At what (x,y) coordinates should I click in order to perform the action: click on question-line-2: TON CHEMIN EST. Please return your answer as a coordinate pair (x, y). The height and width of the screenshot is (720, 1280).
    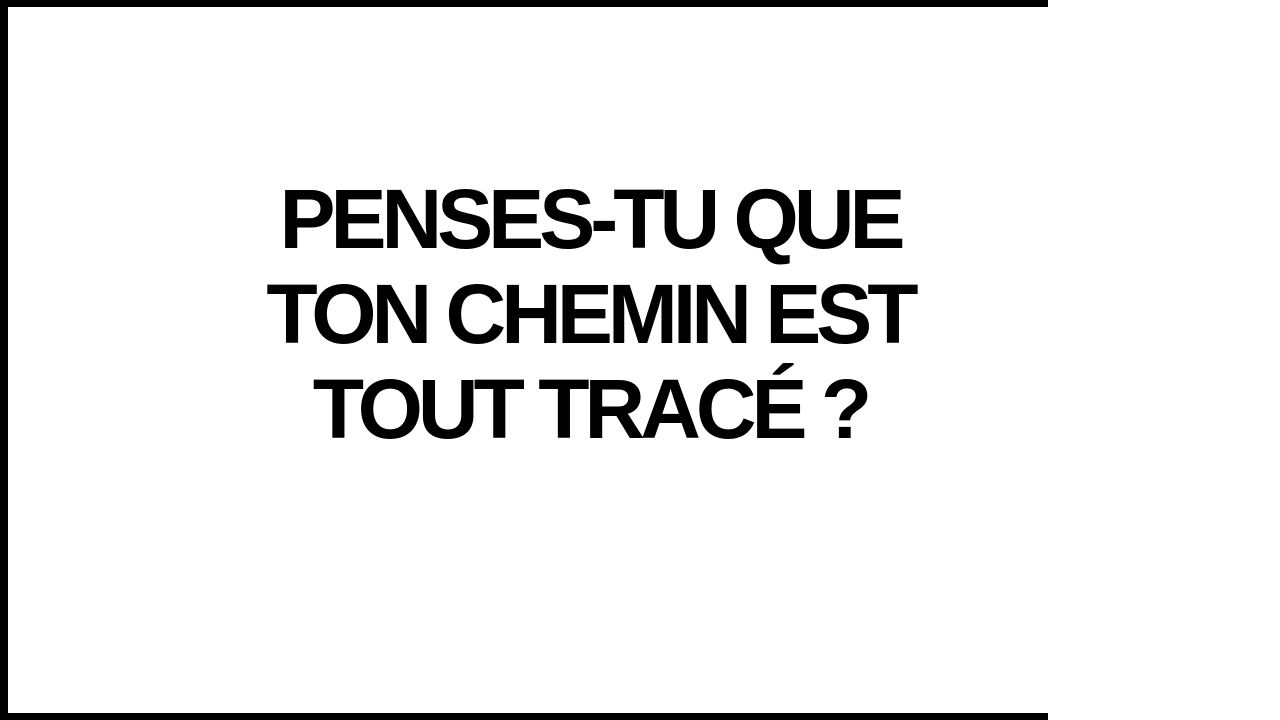
    Looking at the image, I should click on (592, 314).